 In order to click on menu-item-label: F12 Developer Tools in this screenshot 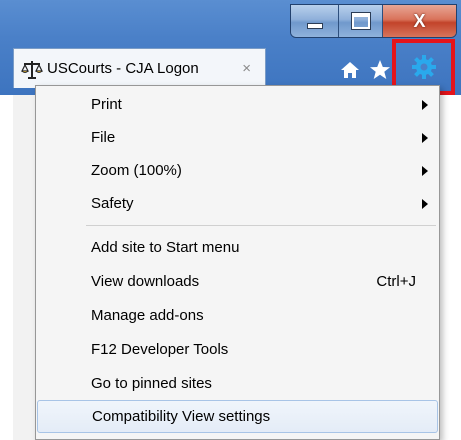, I will do `click(160, 349)`.